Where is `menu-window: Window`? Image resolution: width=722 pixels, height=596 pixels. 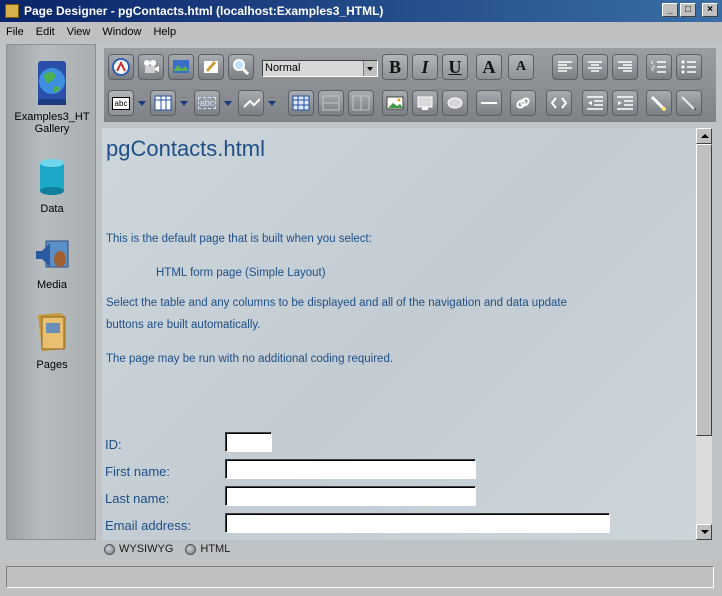 menu-window: Window is located at coordinates (121, 32).